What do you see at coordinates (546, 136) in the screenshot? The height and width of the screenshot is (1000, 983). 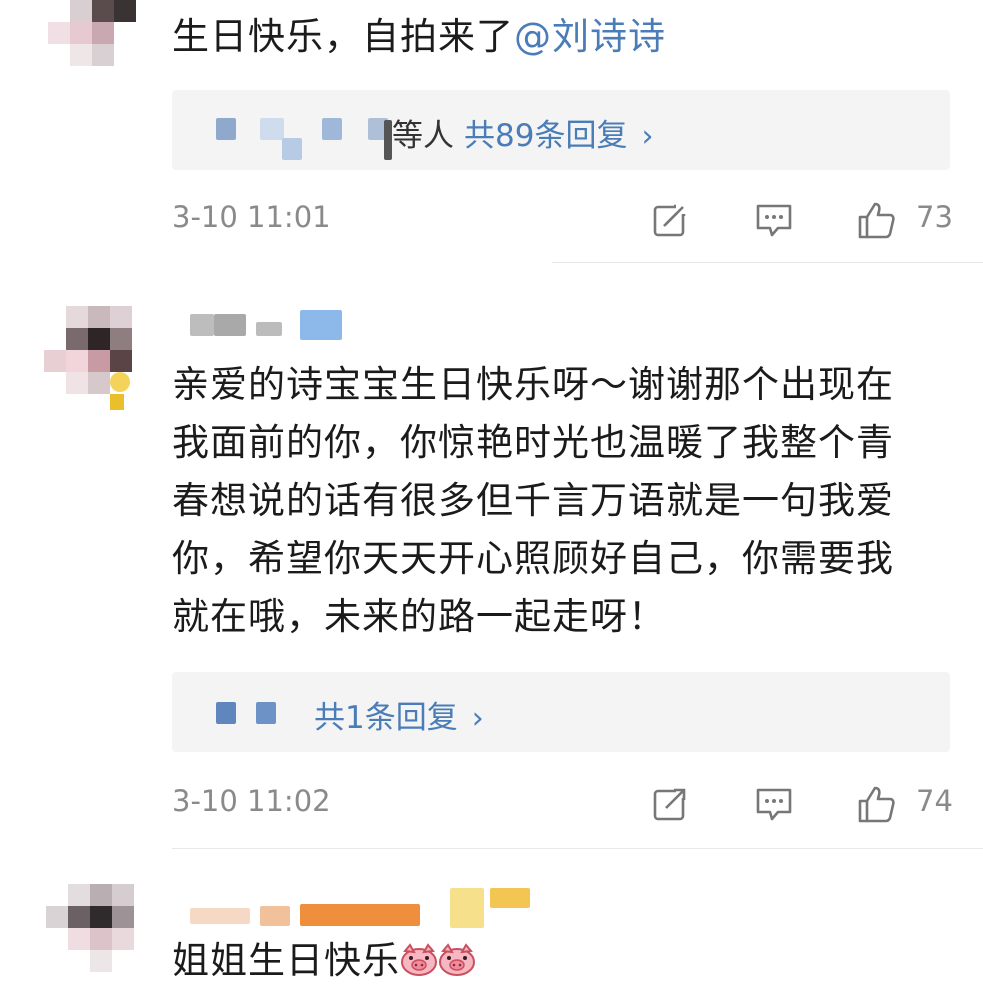 I see `view-replies-label: 共89条回复` at bounding box center [546, 136].